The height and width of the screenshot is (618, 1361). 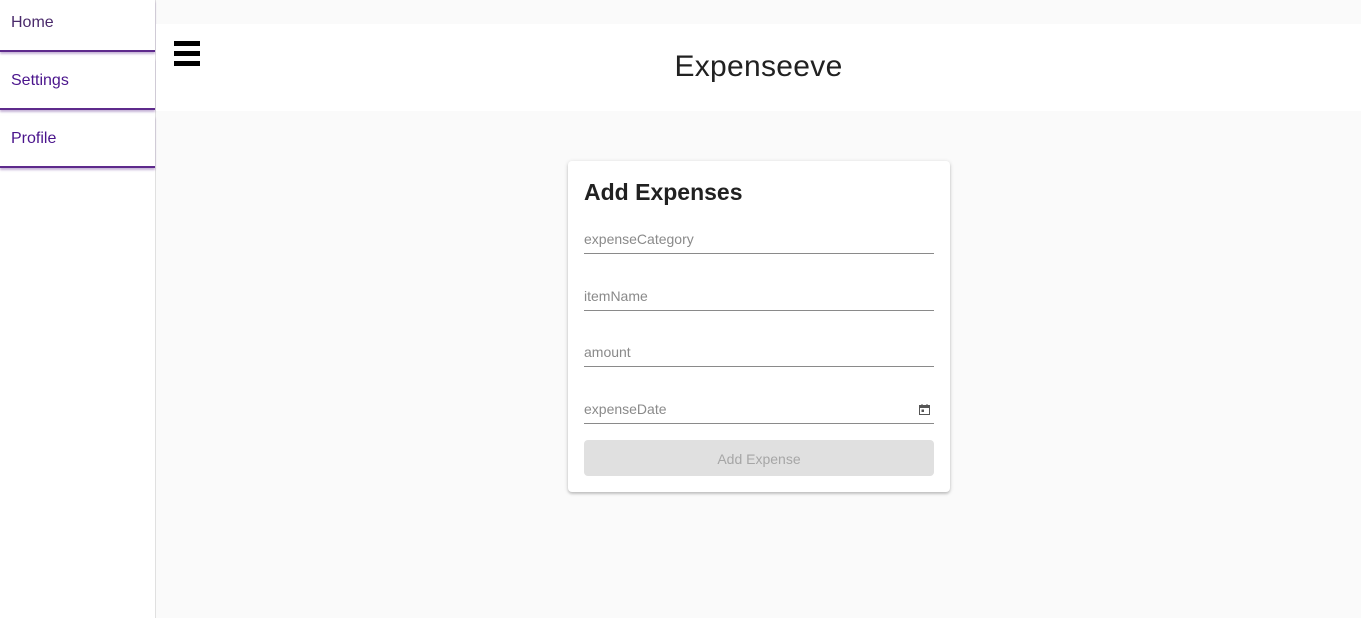 What do you see at coordinates (77, 84) in the screenshot?
I see `sidebar-item-settings: Settings` at bounding box center [77, 84].